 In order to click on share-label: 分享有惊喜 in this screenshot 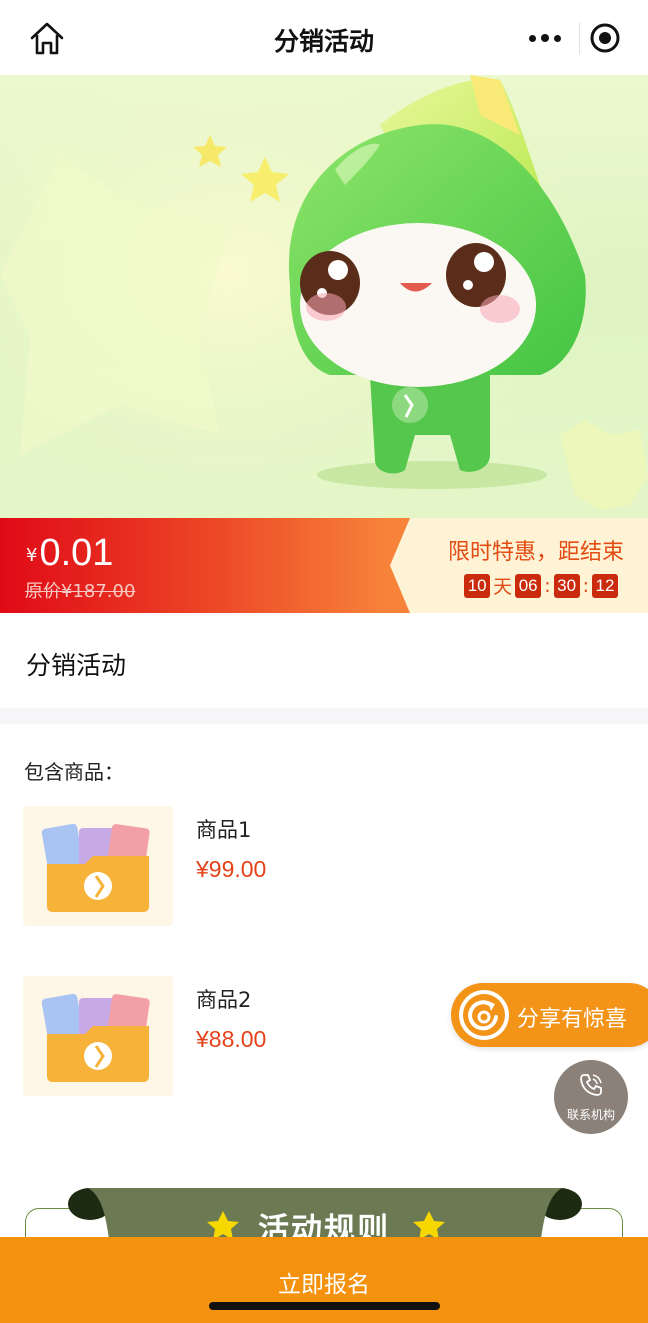, I will do `click(572, 1019)`.